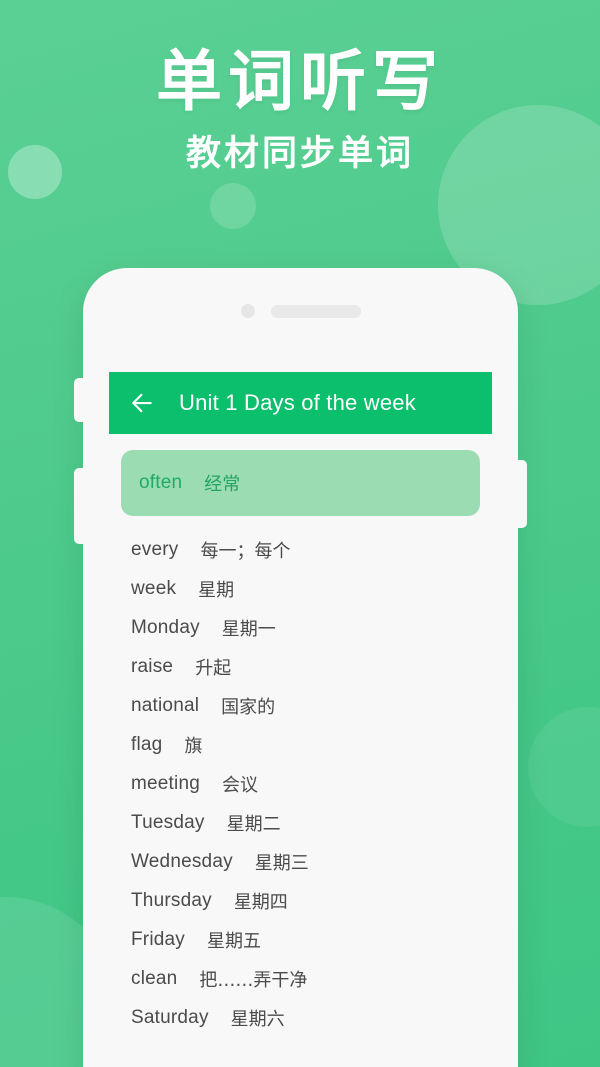 The height and width of the screenshot is (1067, 600). What do you see at coordinates (300, 783) in the screenshot?
I see `word-row: meeting 会议` at bounding box center [300, 783].